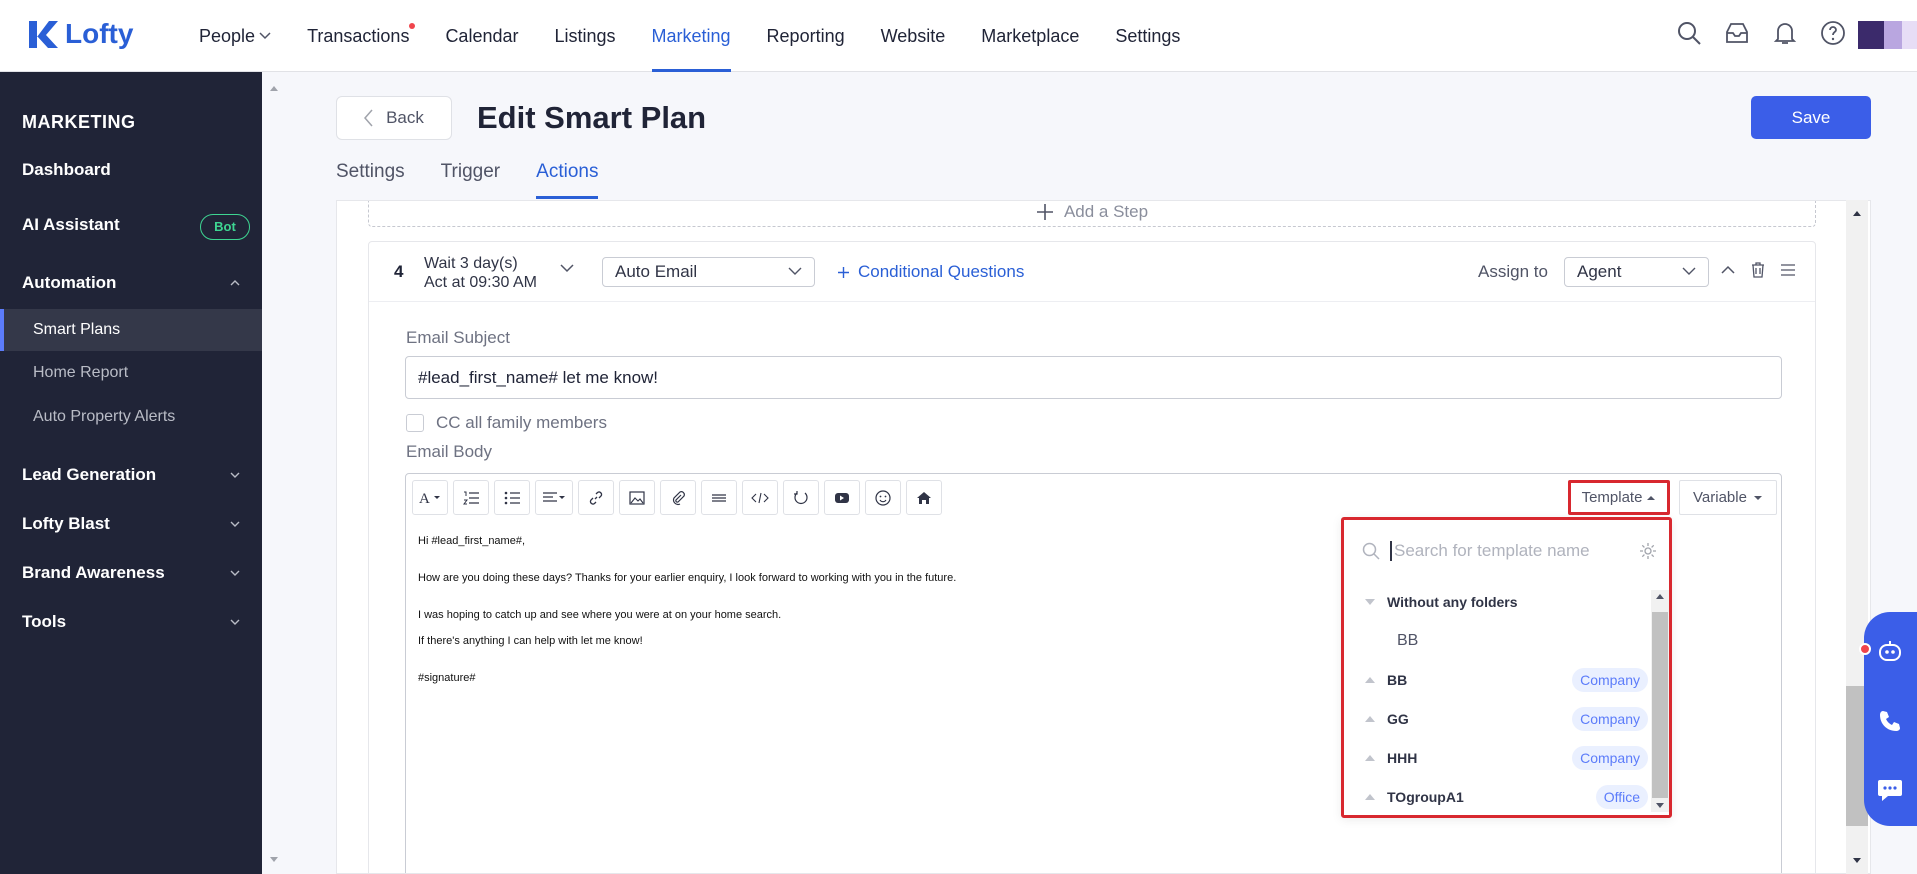 This screenshot has height=874, width=1917. What do you see at coordinates (1636, 272) in the screenshot?
I see `assign-to-select: Agent` at bounding box center [1636, 272].